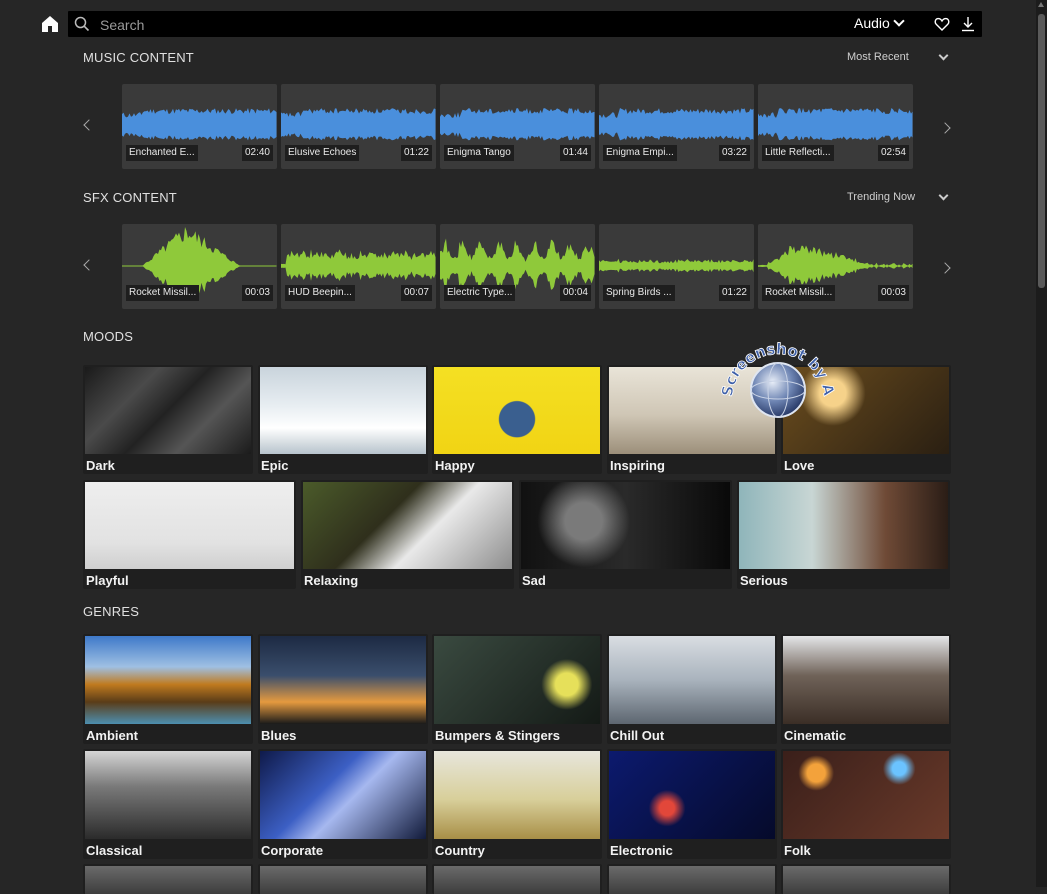 The height and width of the screenshot is (894, 1047). I want to click on track-duration: 01:44, so click(575, 153).